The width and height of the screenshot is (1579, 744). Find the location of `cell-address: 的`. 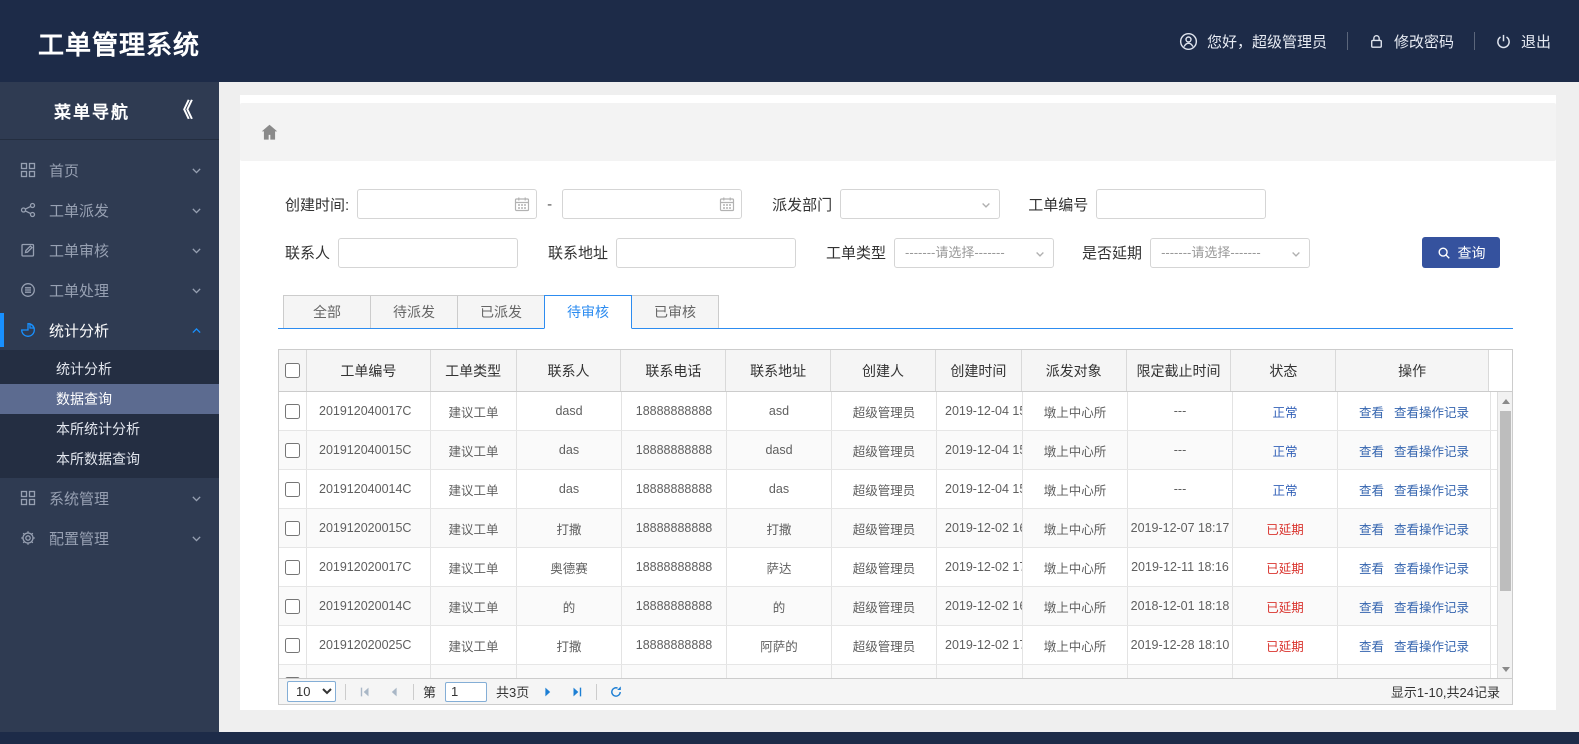

cell-address: 的 is located at coordinates (779, 606).